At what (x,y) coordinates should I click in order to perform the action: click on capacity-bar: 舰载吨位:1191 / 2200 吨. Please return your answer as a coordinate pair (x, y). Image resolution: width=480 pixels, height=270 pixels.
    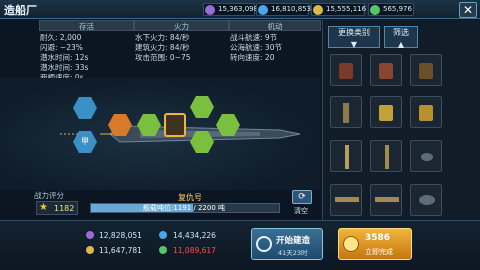
    Looking at the image, I should click on (185, 208).